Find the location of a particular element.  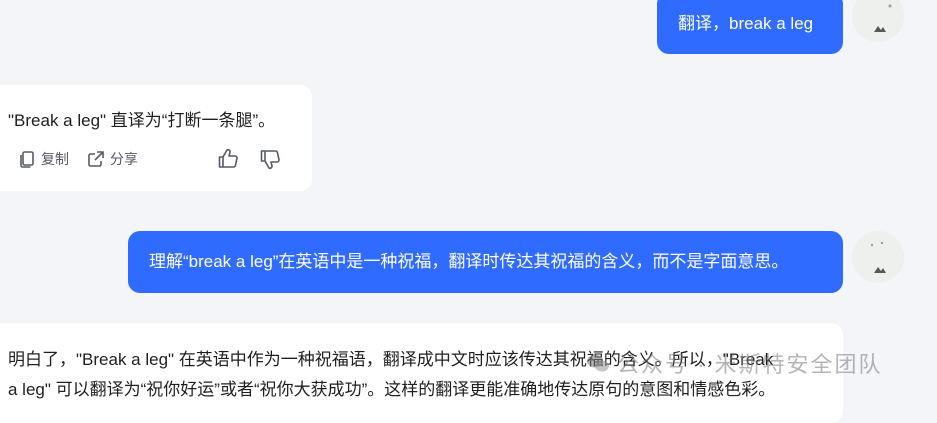

share-button: 分享 is located at coordinates (112, 159).